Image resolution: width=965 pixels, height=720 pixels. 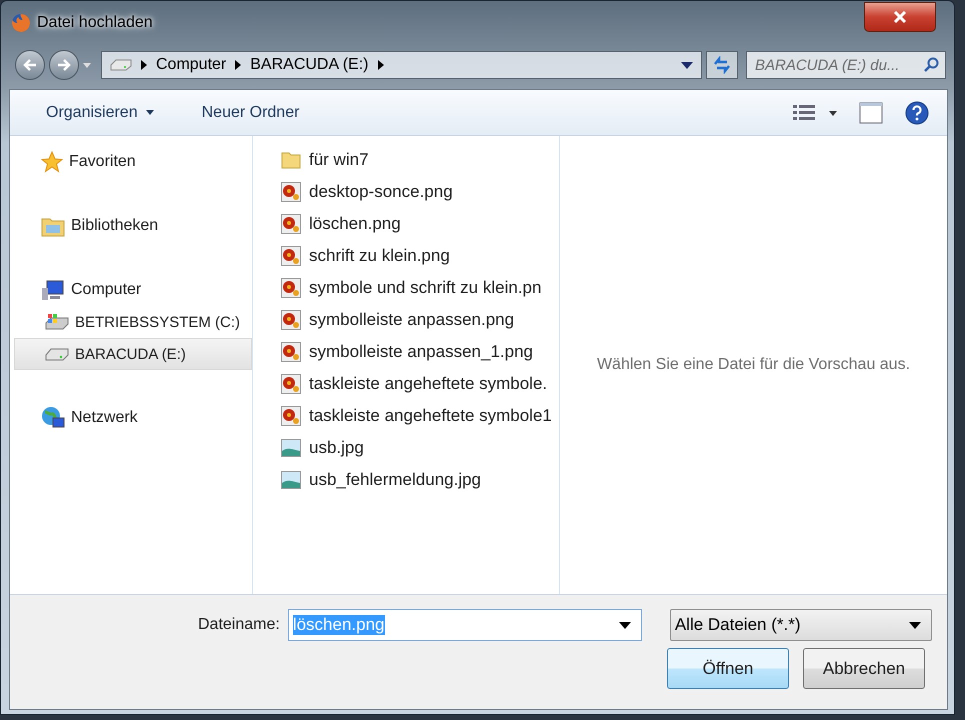 I want to click on star-icon, so click(x=52, y=162).